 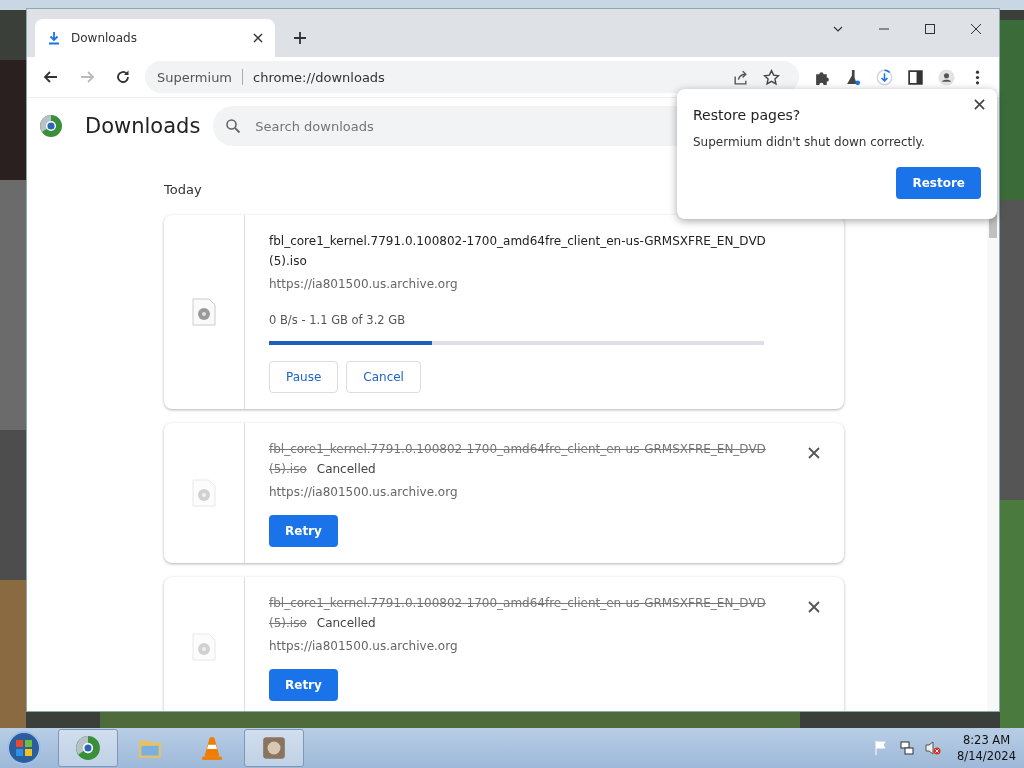 I want to click on traffic-cone-icon, so click(x=212, y=748).